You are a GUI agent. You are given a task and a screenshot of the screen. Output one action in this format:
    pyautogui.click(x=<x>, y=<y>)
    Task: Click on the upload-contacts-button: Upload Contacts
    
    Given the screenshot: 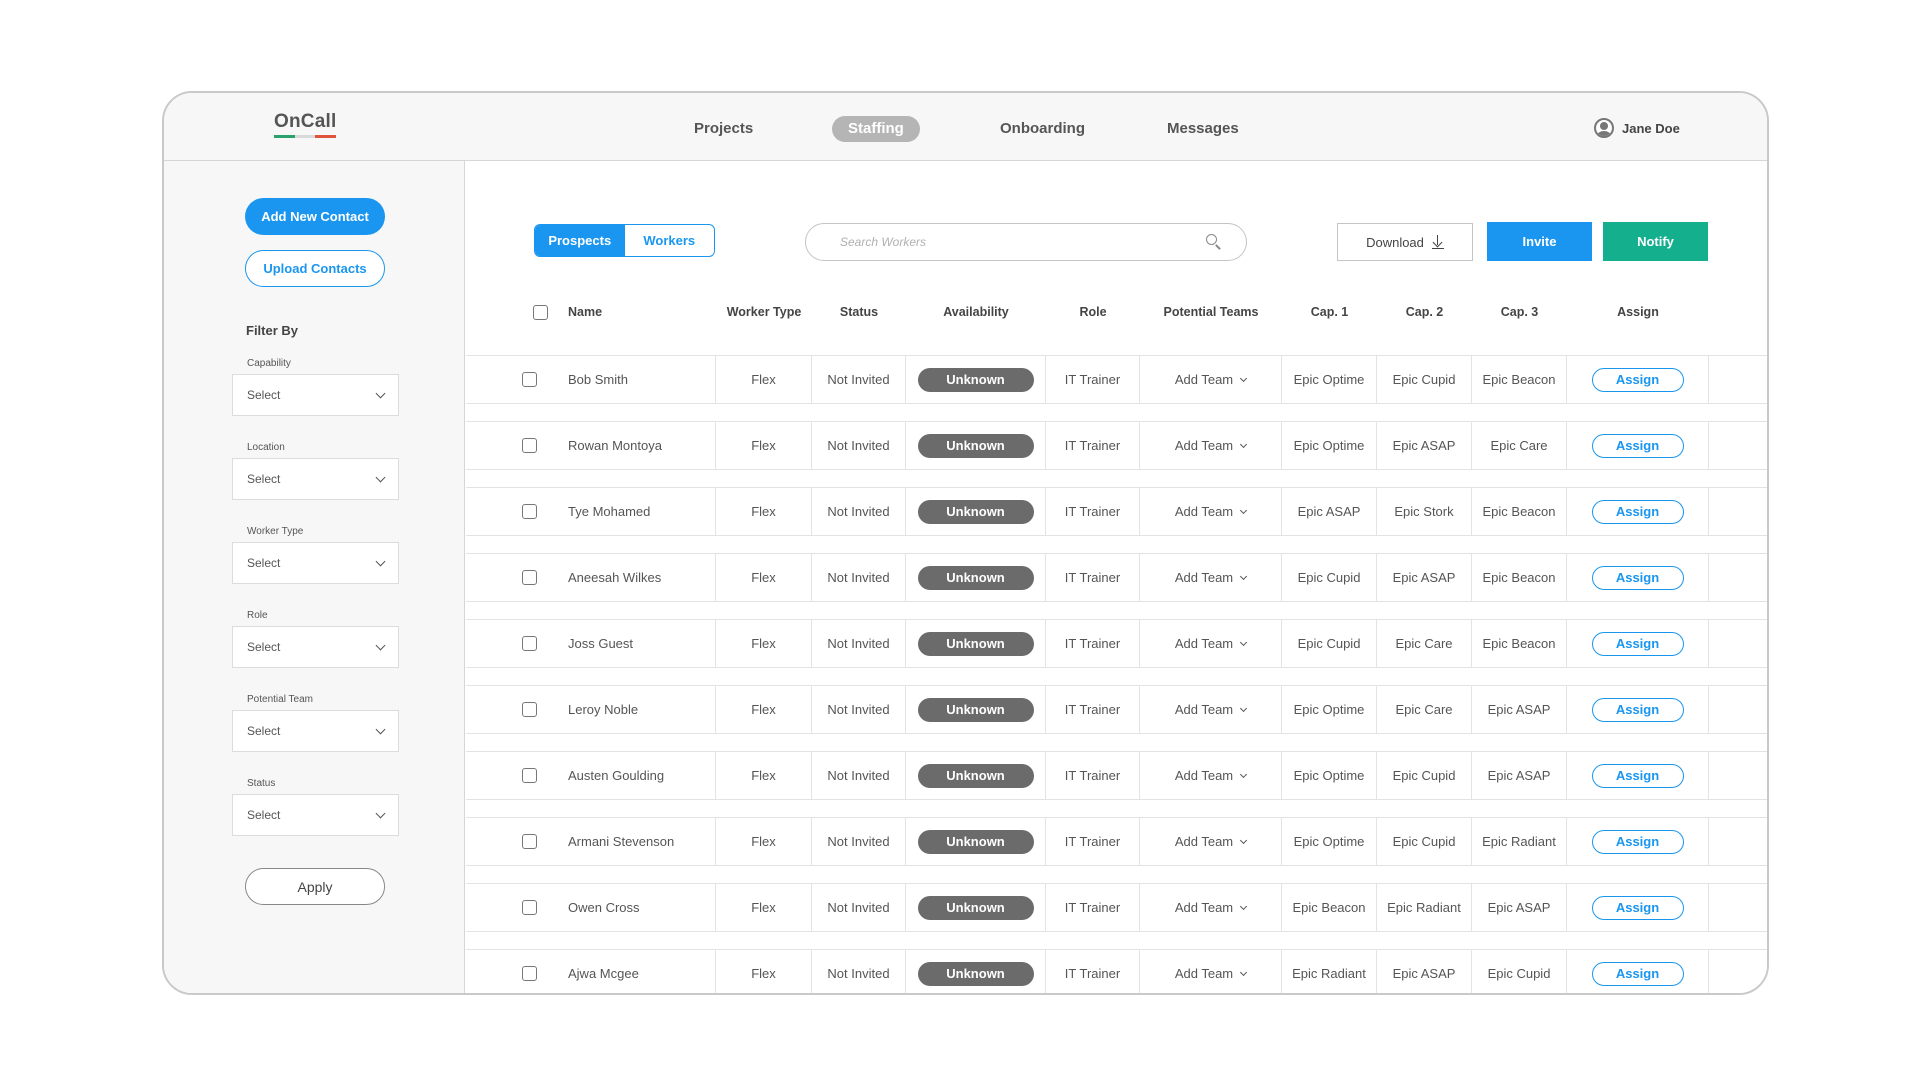 What is the action you would take?
    pyautogui.click(x=315, y=268)
    